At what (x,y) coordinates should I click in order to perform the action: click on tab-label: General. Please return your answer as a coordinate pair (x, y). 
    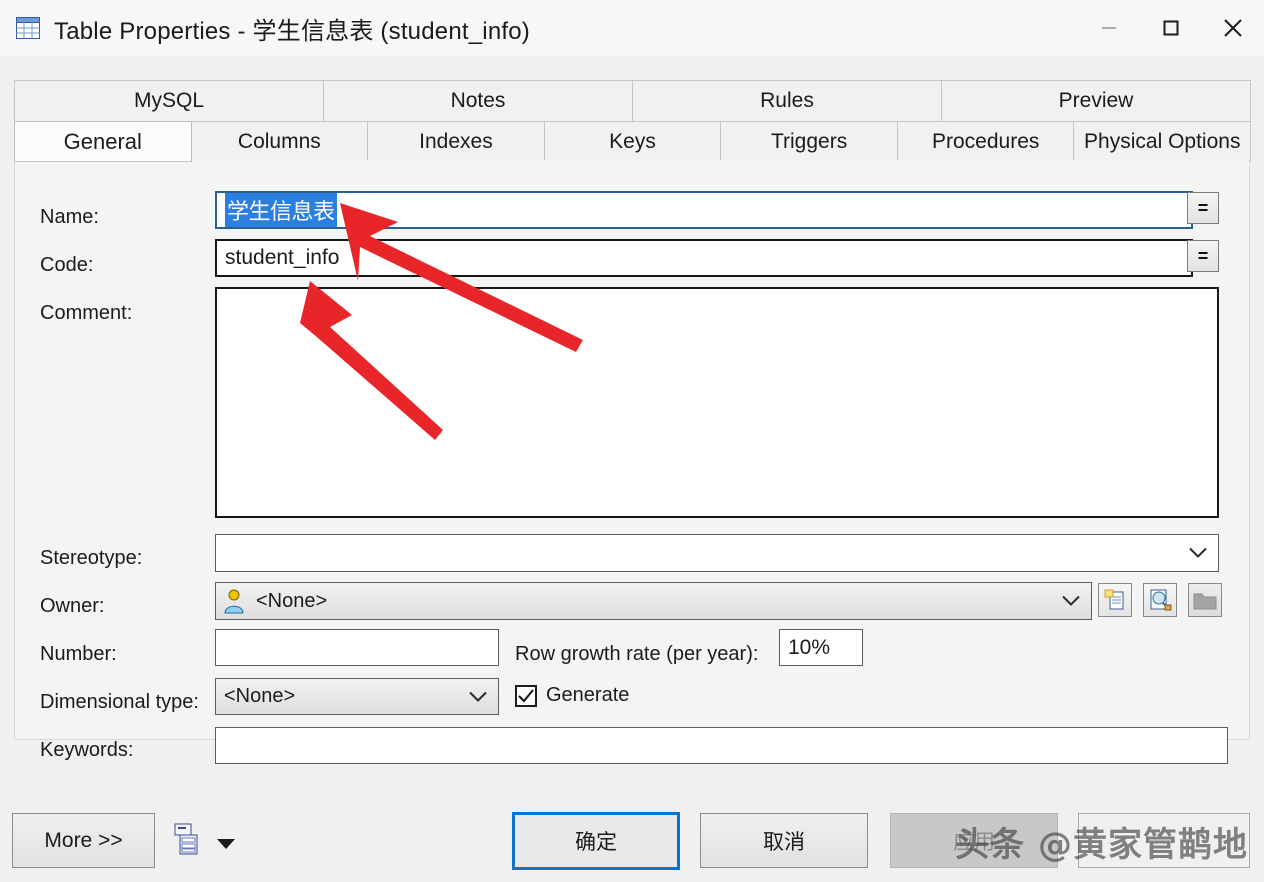
    Looking at the image, I should click on (102, 141).